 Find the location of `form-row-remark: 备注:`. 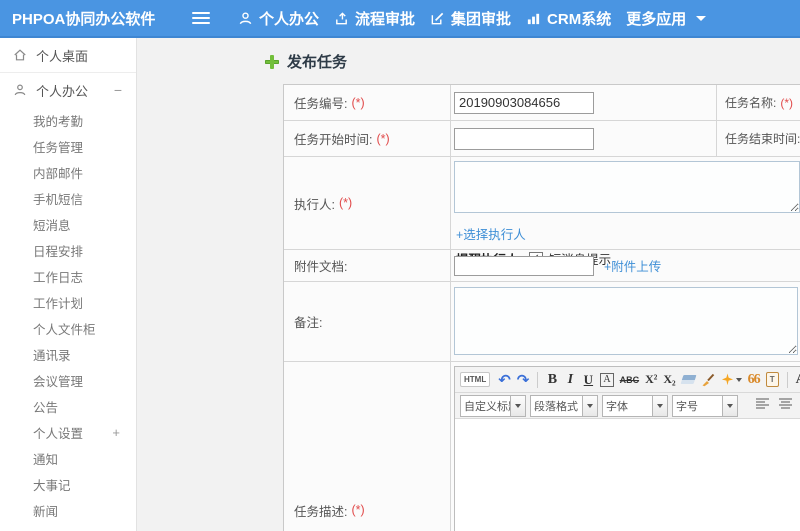

form-row-remark: 备注: is located at coordinates (542, 322).